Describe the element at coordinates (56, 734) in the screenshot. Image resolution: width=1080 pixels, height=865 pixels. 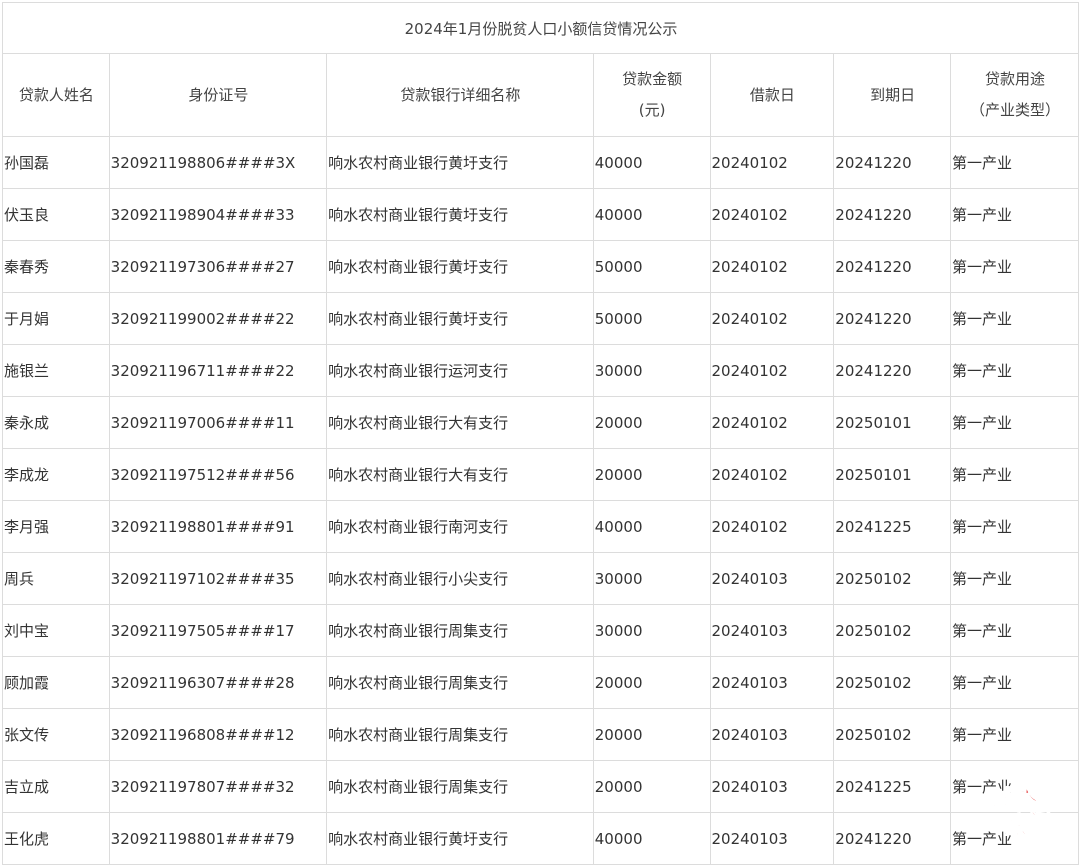
I see `cell-name: 张文传` at that location.